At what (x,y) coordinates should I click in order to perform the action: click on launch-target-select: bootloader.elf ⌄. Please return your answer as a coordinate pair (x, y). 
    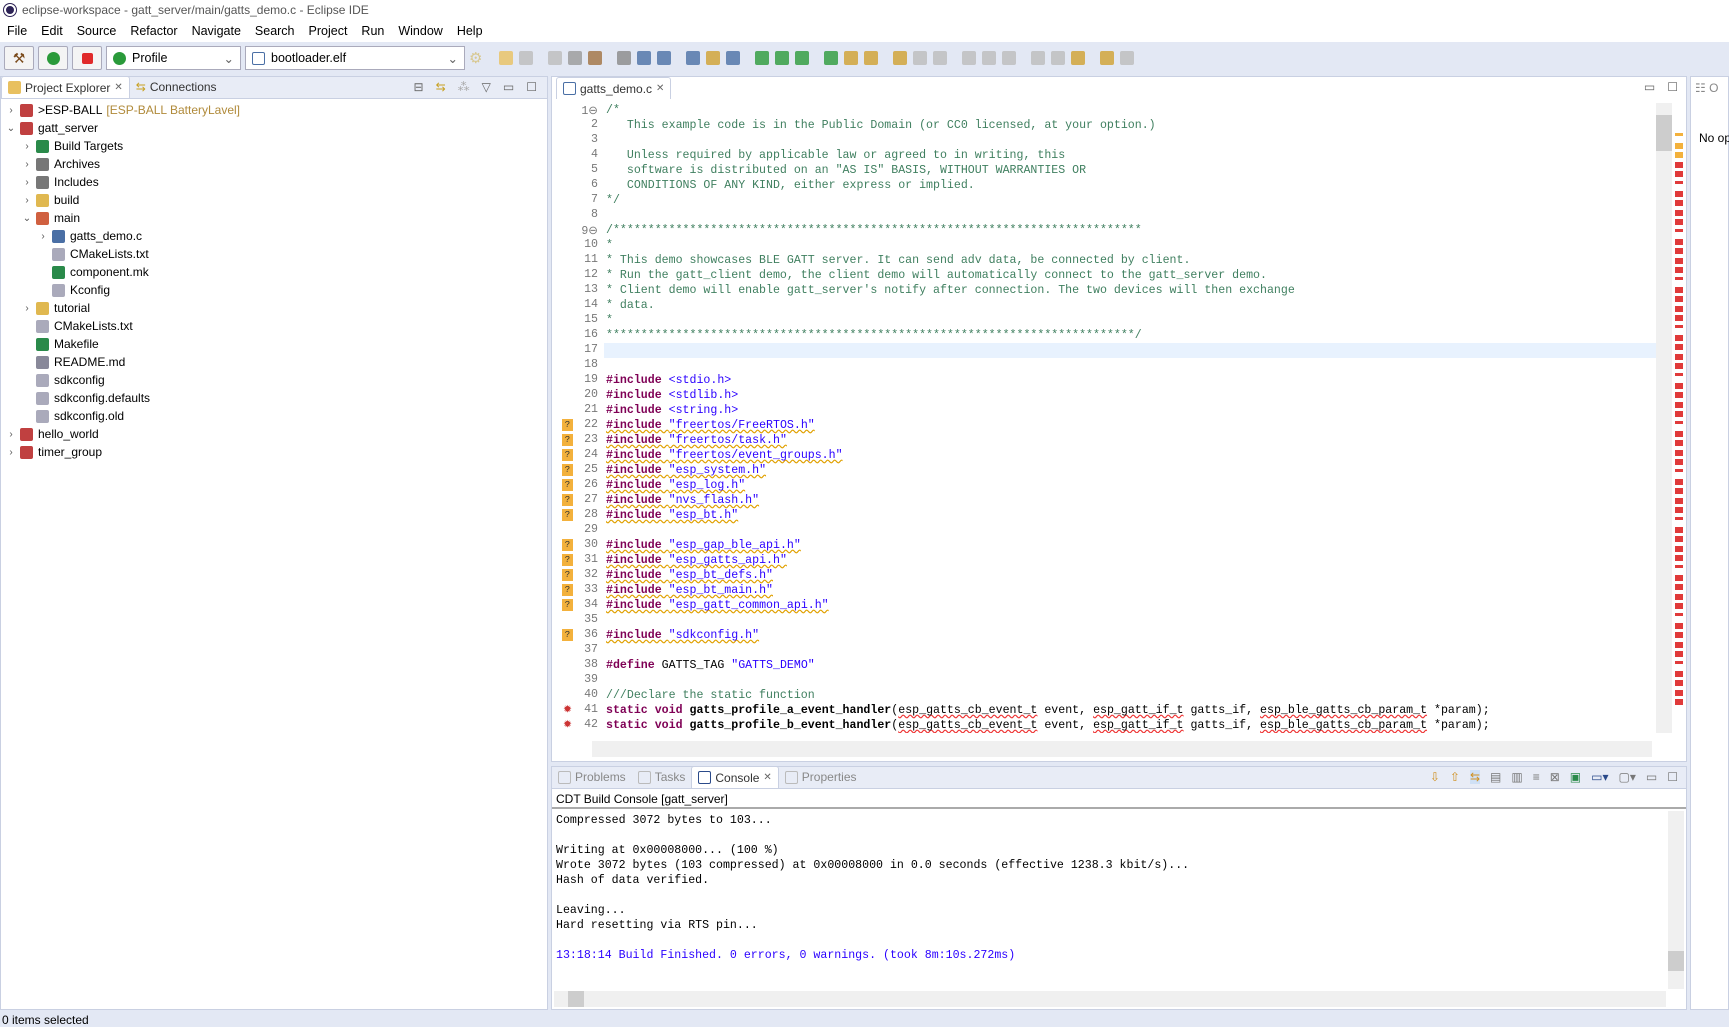
    Looking at the image, I should click on (355, 58).